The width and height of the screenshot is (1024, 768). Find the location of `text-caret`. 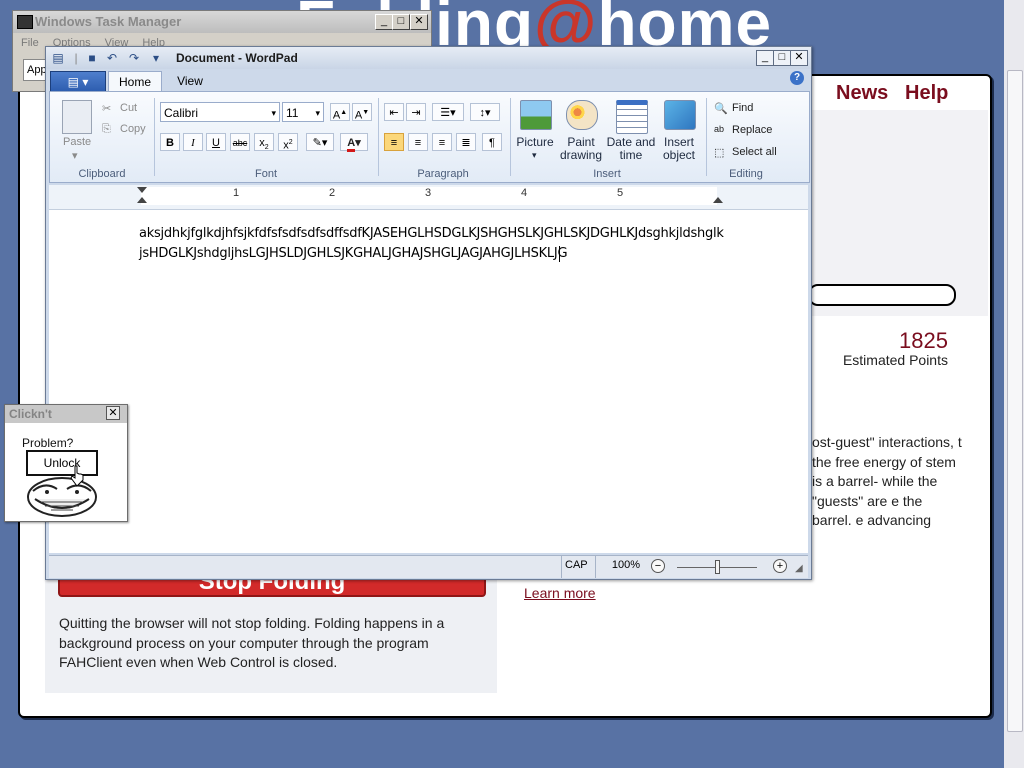

text-caret is located at coordinates (559, 254).